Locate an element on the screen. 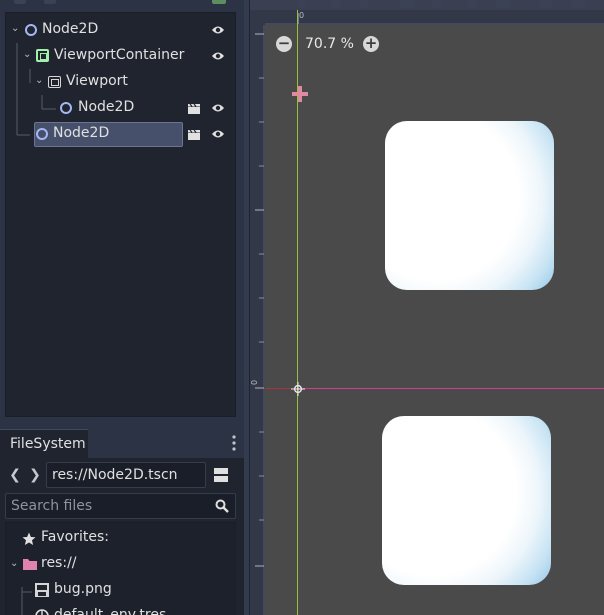 The width and height of the screenshot is (604, 615). image-file-icon is located at coordinates (42, 590).